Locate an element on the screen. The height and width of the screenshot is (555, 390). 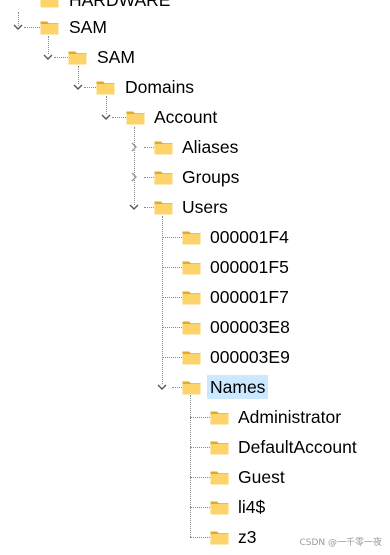
tree-item-aliases: Aliases is located at coordinates (195, 147).